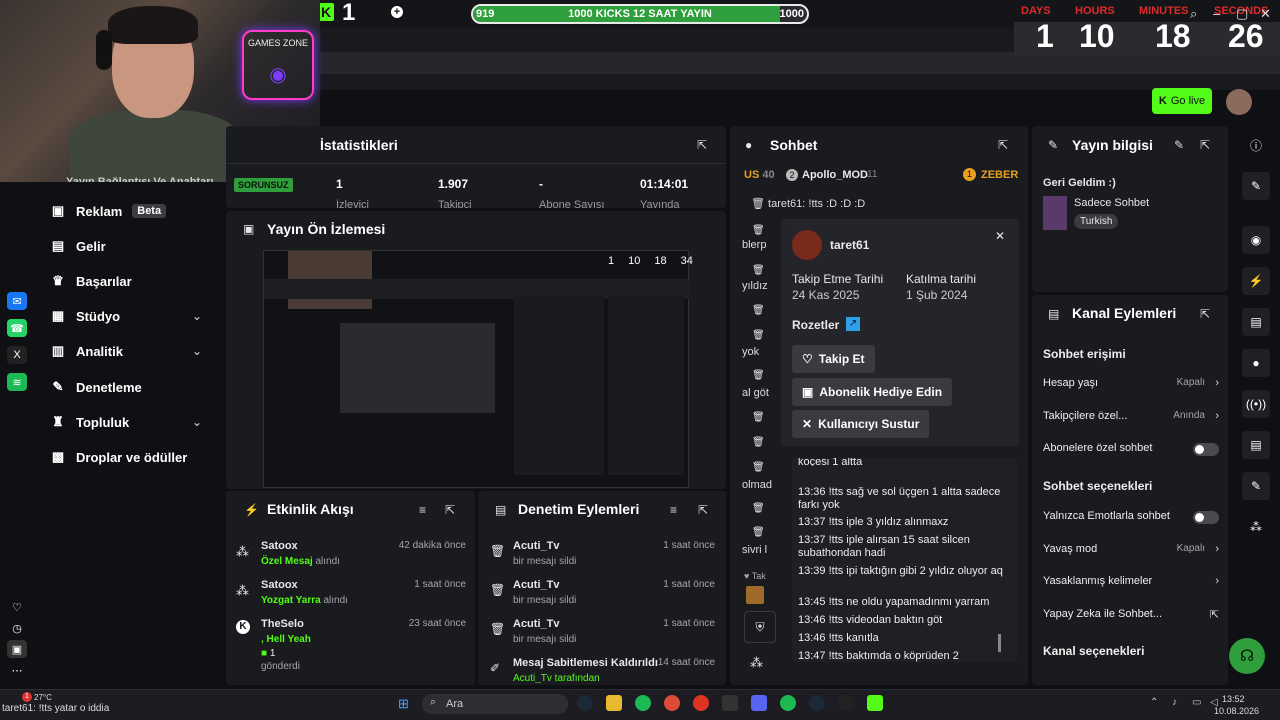 The image size is (1280, 720). Describe the element at coordinates (1000, 236) in the screenshot. I see `close-icon: ✕` at that location.